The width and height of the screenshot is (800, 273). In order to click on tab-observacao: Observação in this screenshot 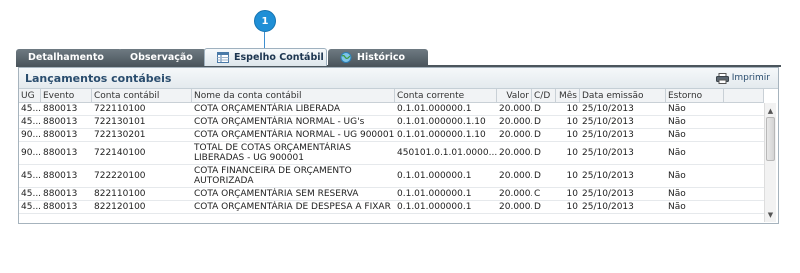, I will do `click(162, 57)`.